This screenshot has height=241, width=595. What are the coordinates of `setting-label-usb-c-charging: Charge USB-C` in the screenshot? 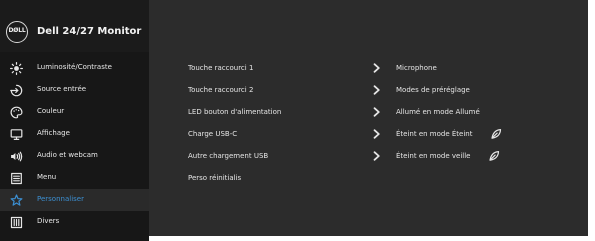 It's located at (213, 134).